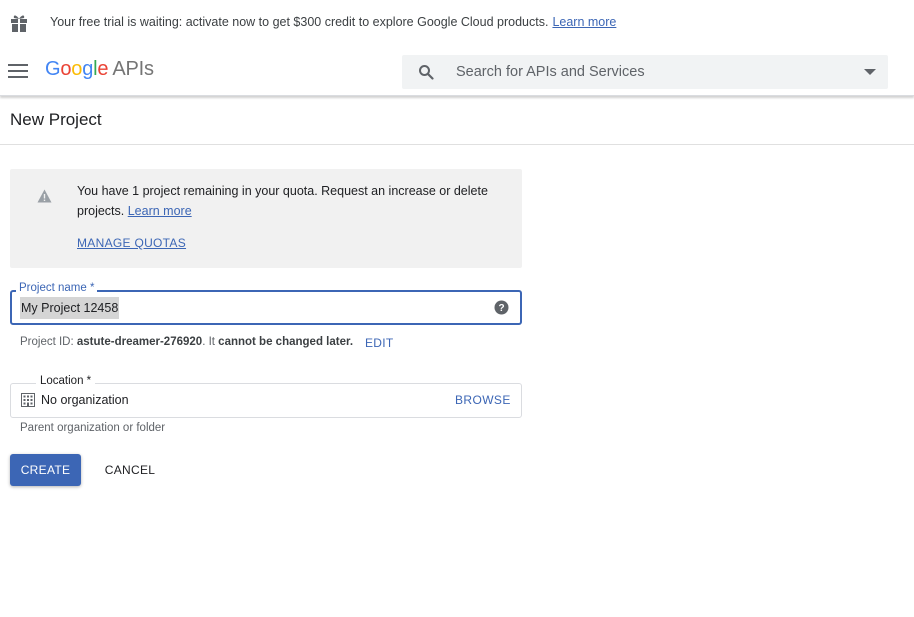 This screenshot has height=617, width=914. What do you see at coordinates (130, 470) in the screenshot?
I see `cancel-button: CANCEL` at bounding box center [130, 470].